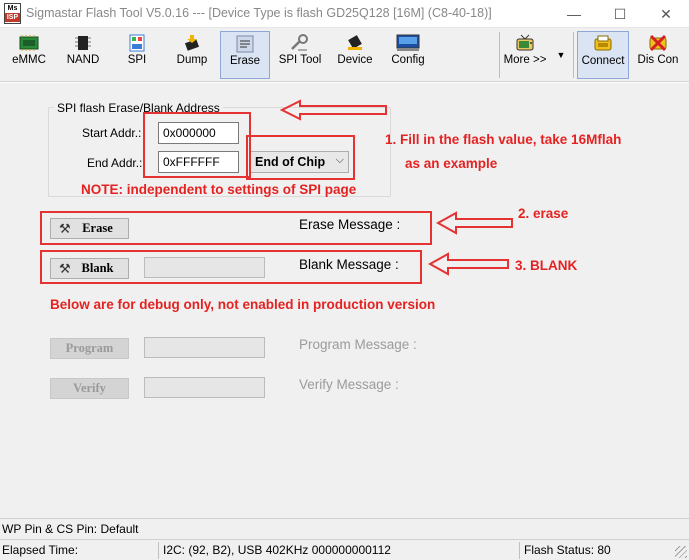  Describe the element at coordinates (333, 110) in the screenshot. I see `step1-arrow-icon` at that location.